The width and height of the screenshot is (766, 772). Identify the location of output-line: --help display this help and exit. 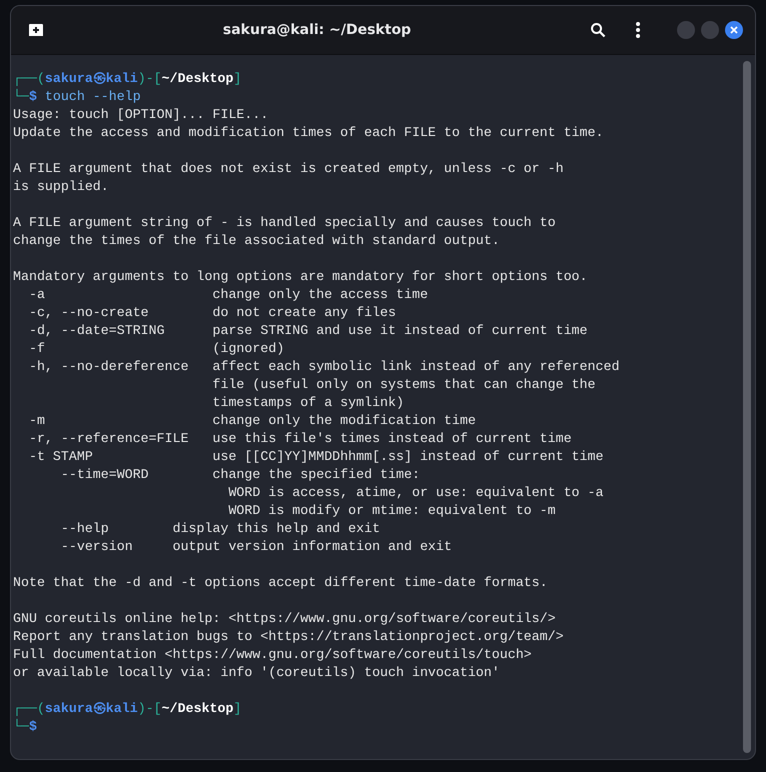
(221, 529).